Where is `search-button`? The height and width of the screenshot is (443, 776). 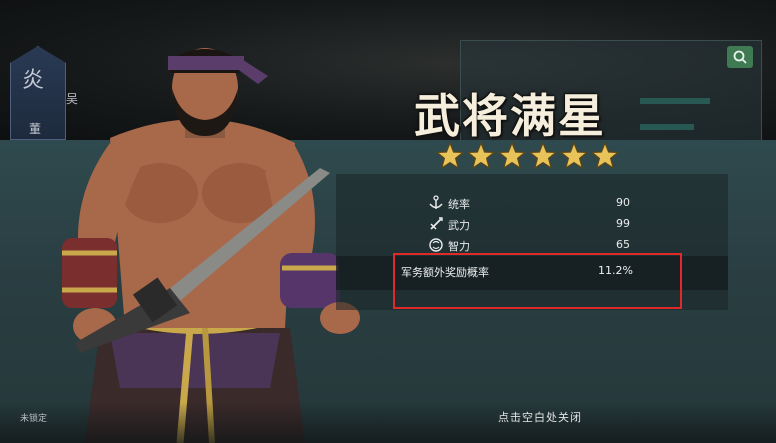
search-button is located at coordinates (740, 57).